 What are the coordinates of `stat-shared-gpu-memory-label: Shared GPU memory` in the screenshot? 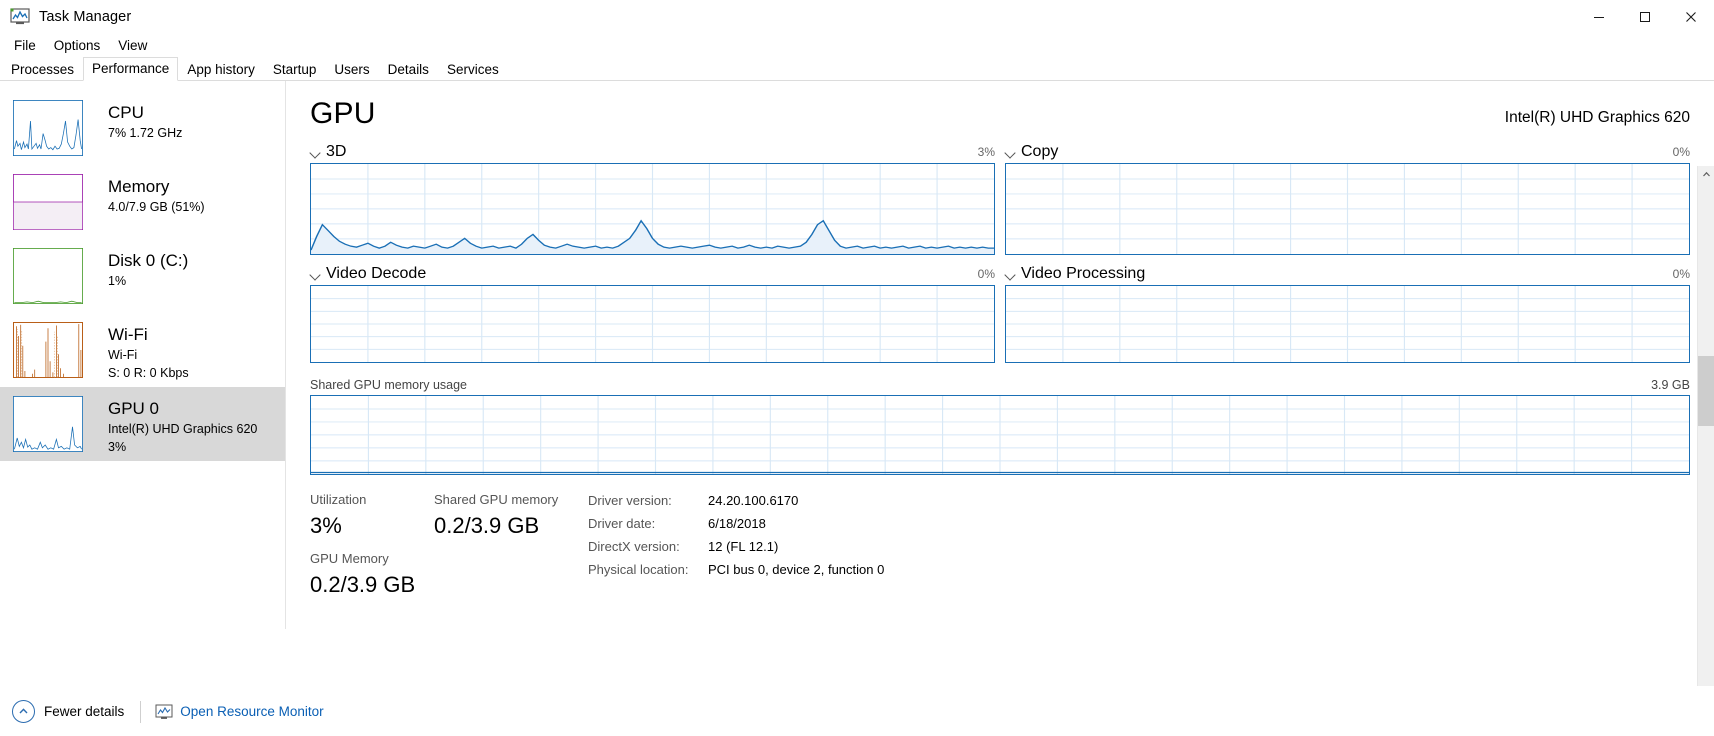 It's located at (496, 499).